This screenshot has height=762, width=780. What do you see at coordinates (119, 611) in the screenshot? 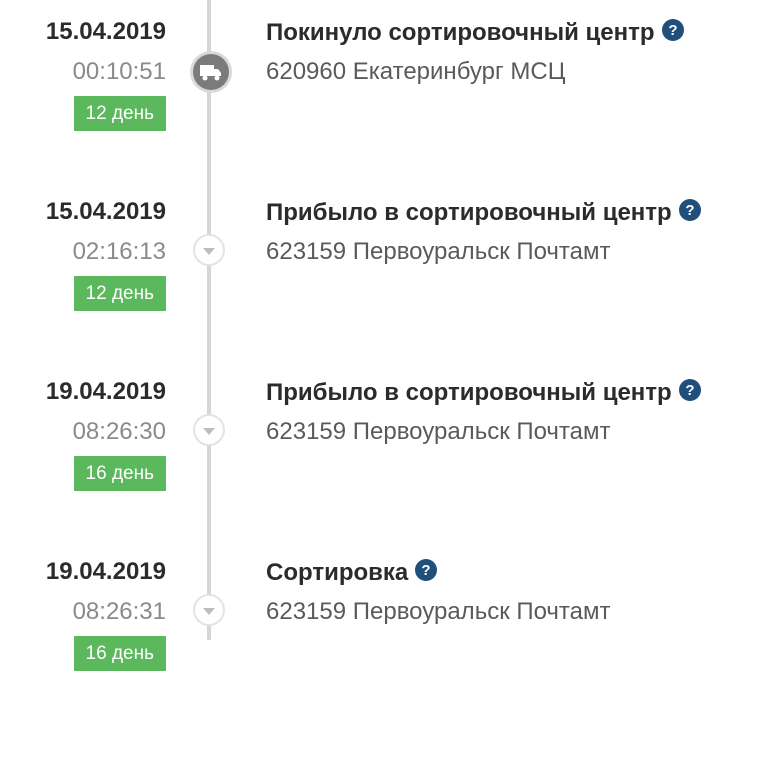
I see `event-time: 08:26:31` at bounding box center [119, 611].